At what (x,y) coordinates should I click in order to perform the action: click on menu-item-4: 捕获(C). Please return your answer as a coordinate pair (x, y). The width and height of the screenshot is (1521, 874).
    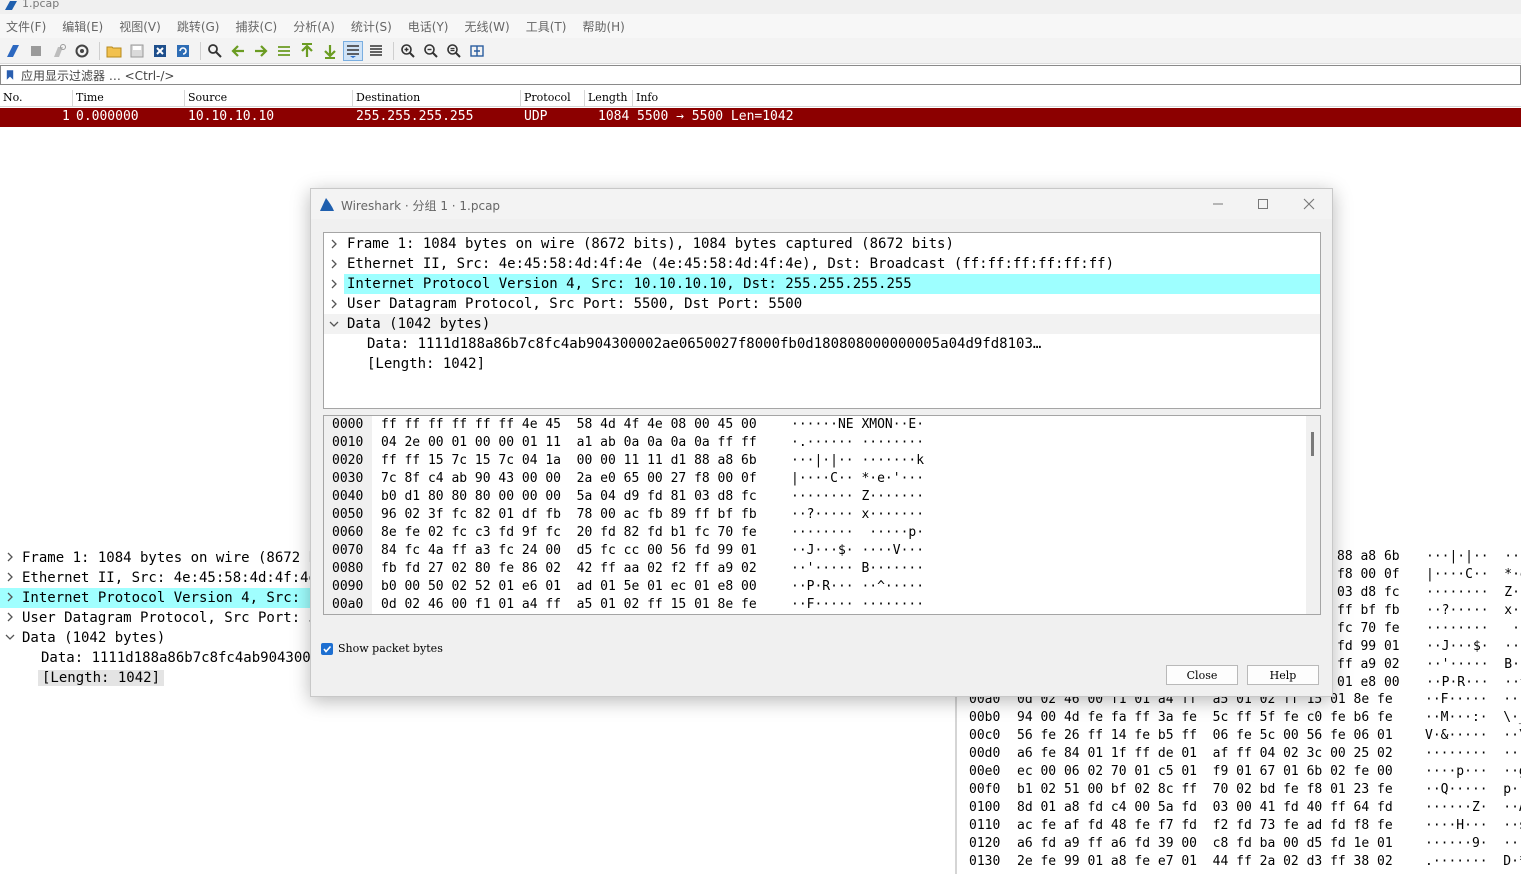
    Looking at the image, I should click on (256, 26).